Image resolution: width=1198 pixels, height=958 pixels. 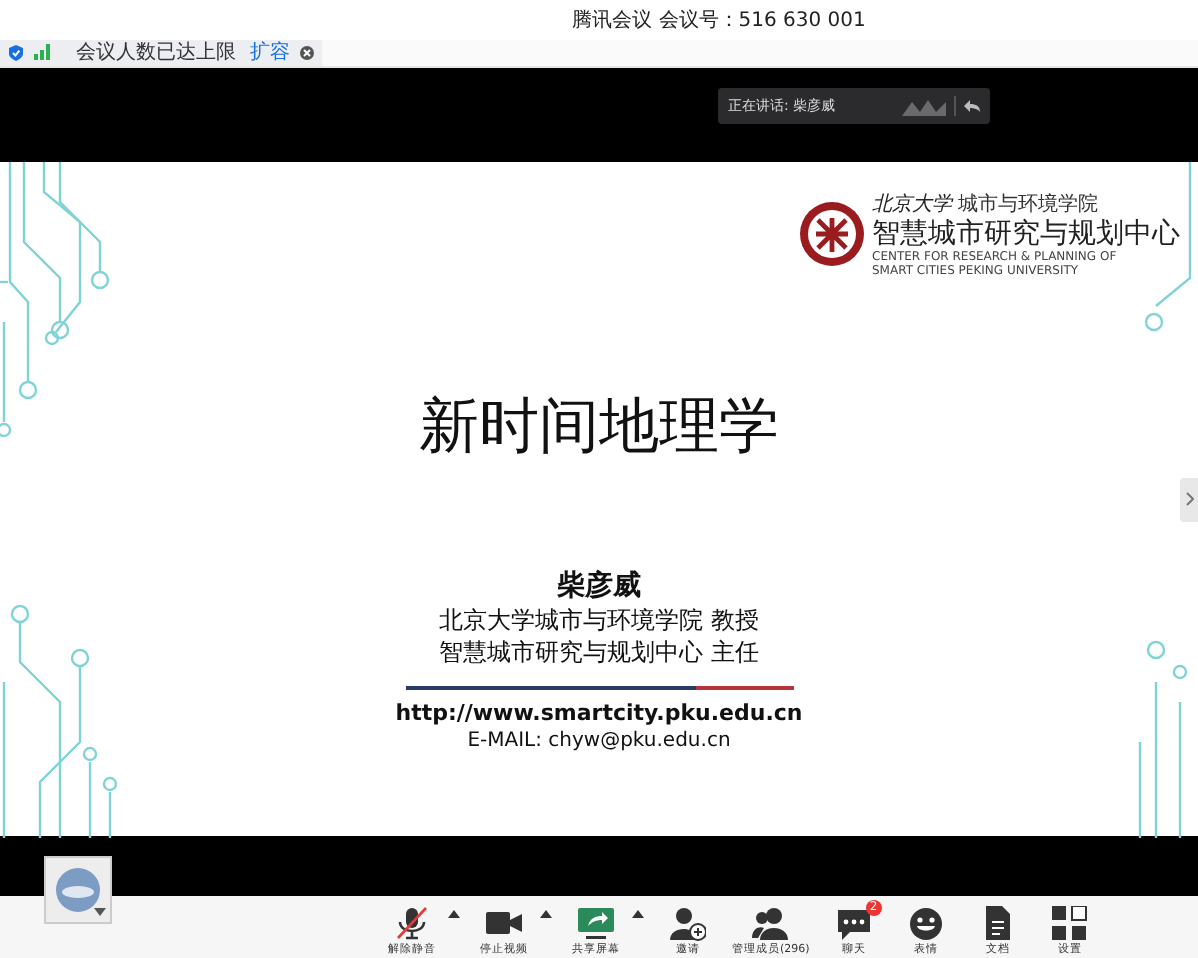 What do you see at coordinates (599, 712) in the screenshot?
I see `website-url: http://www.smartcity.pku.edu.cn` at bounding box center [599, 712].